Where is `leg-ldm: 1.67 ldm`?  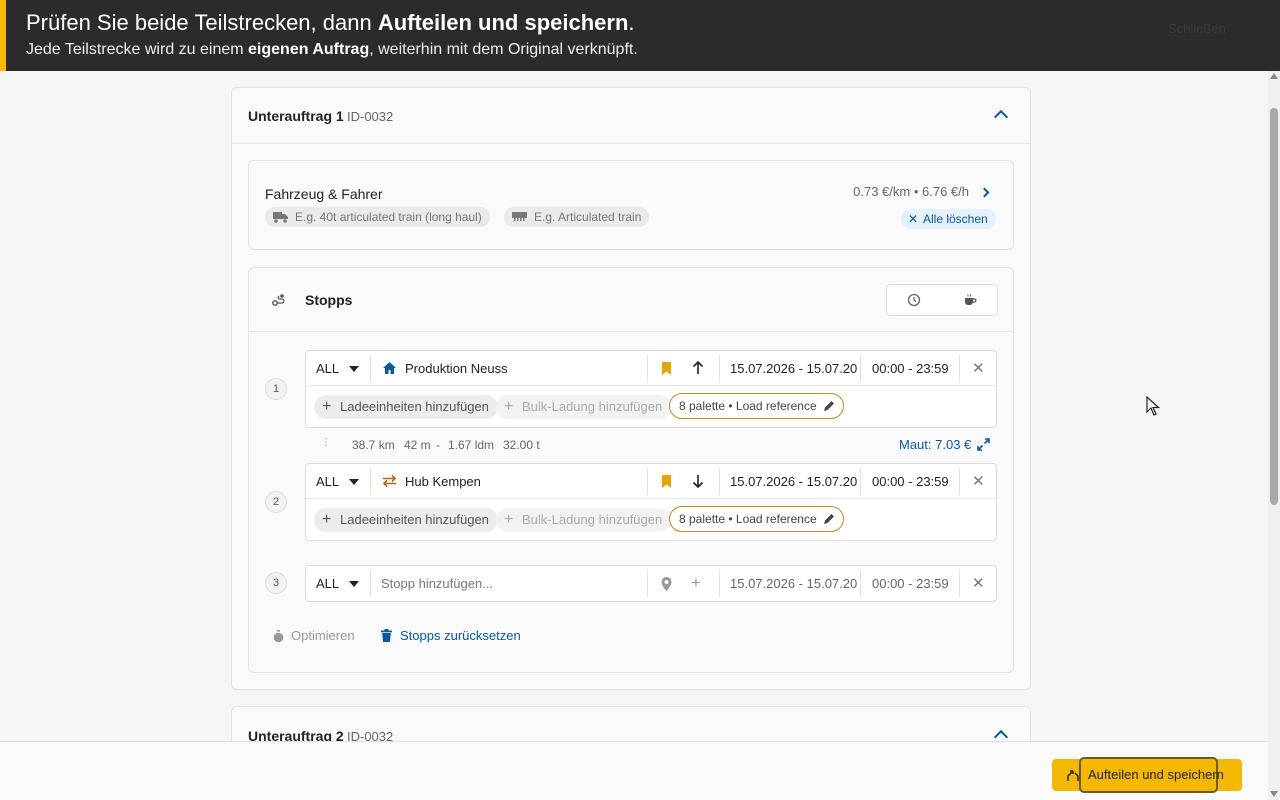
leg-ldm: 1.67 ldm is located at coordinates (471, 445).